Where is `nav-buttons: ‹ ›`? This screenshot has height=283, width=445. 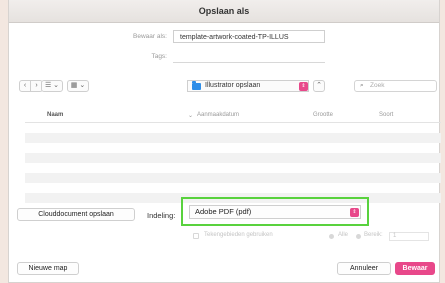
nav-buttons: ‹ › is located at coordinates (31, 86).